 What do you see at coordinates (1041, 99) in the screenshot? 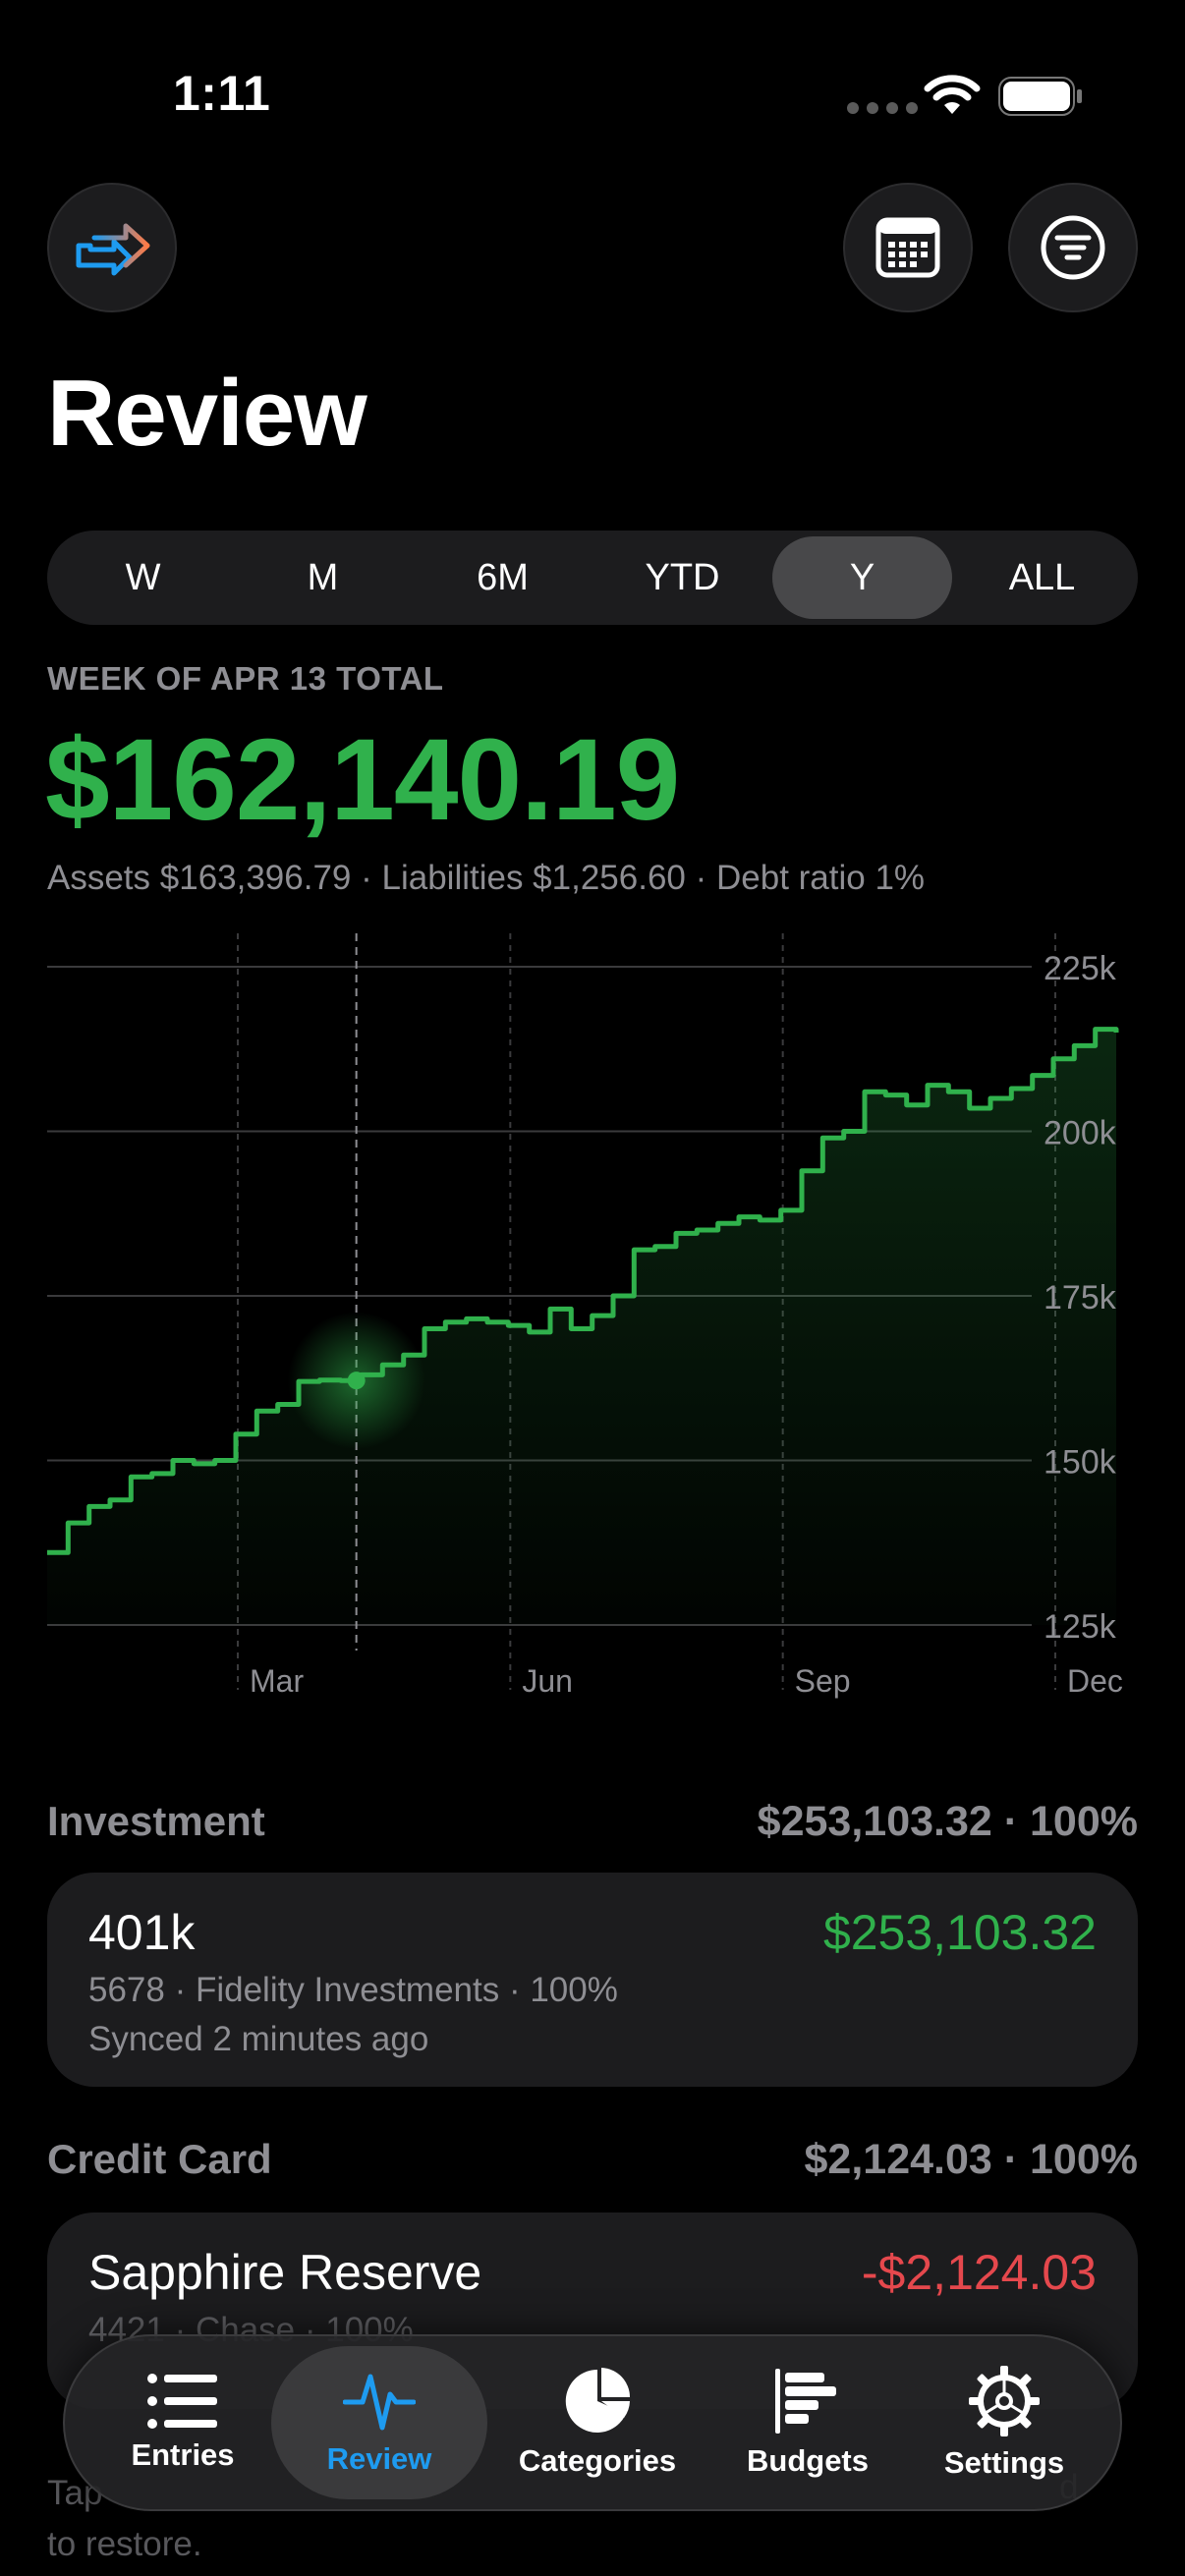
I see `battery-icon` at bounding box center [1041, 99].